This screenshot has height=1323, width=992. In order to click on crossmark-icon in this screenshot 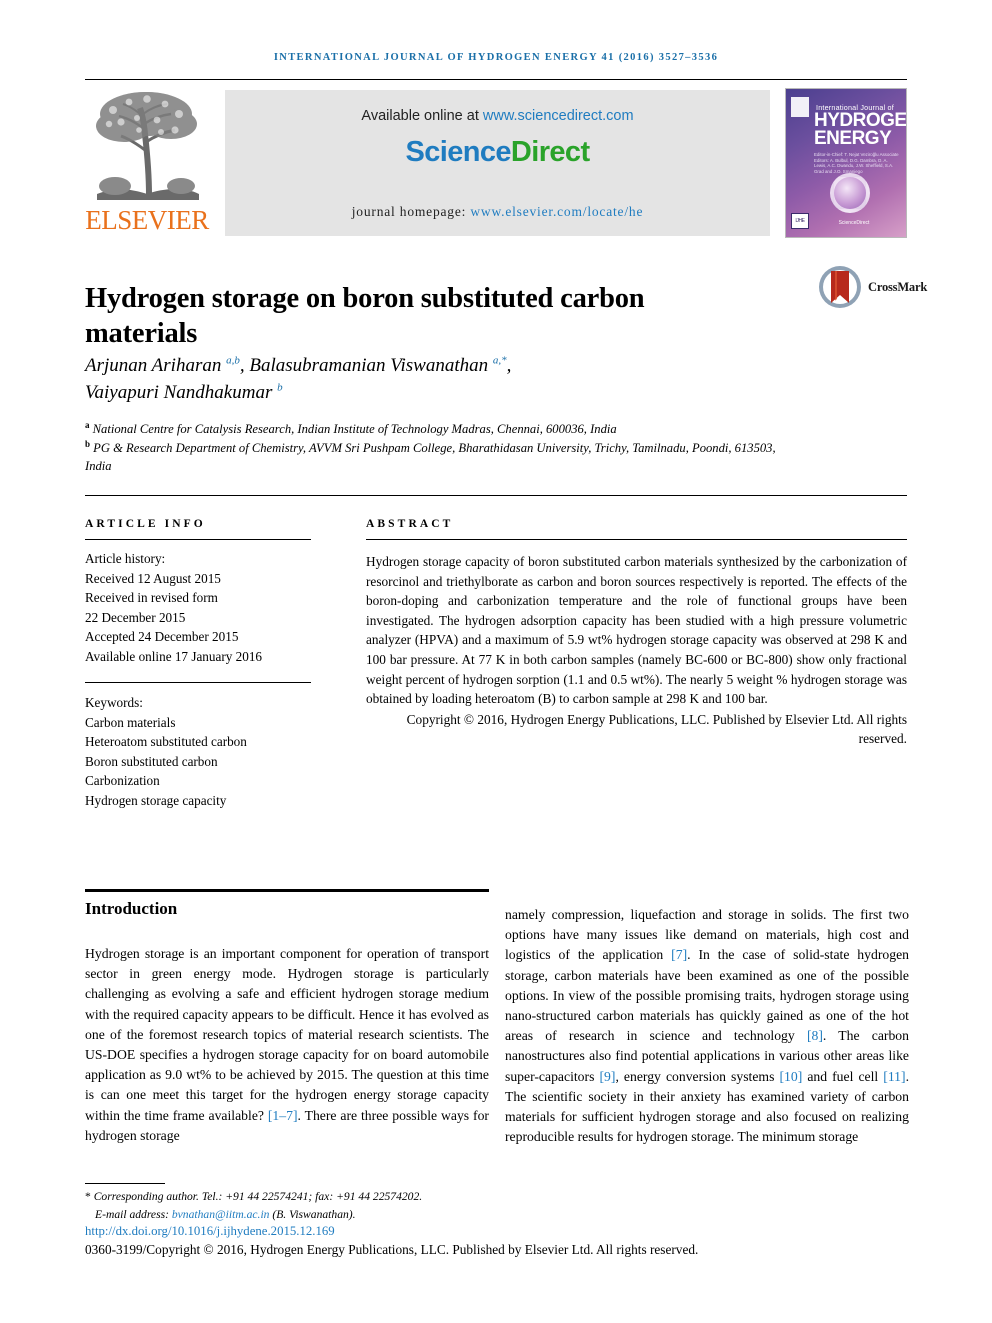, I will do `click(840, 287)`.